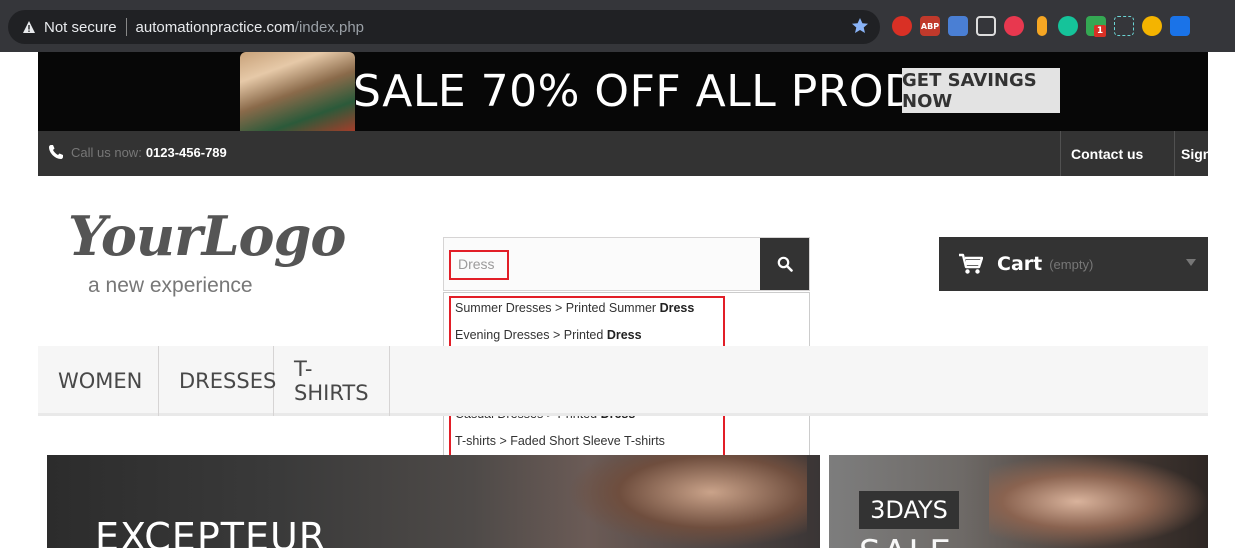 The image size is (1235, 548). What do you see at coordinates (1042, 26) in the screenshot?
I see `flask-icon` at bounding box center [1042, 26].